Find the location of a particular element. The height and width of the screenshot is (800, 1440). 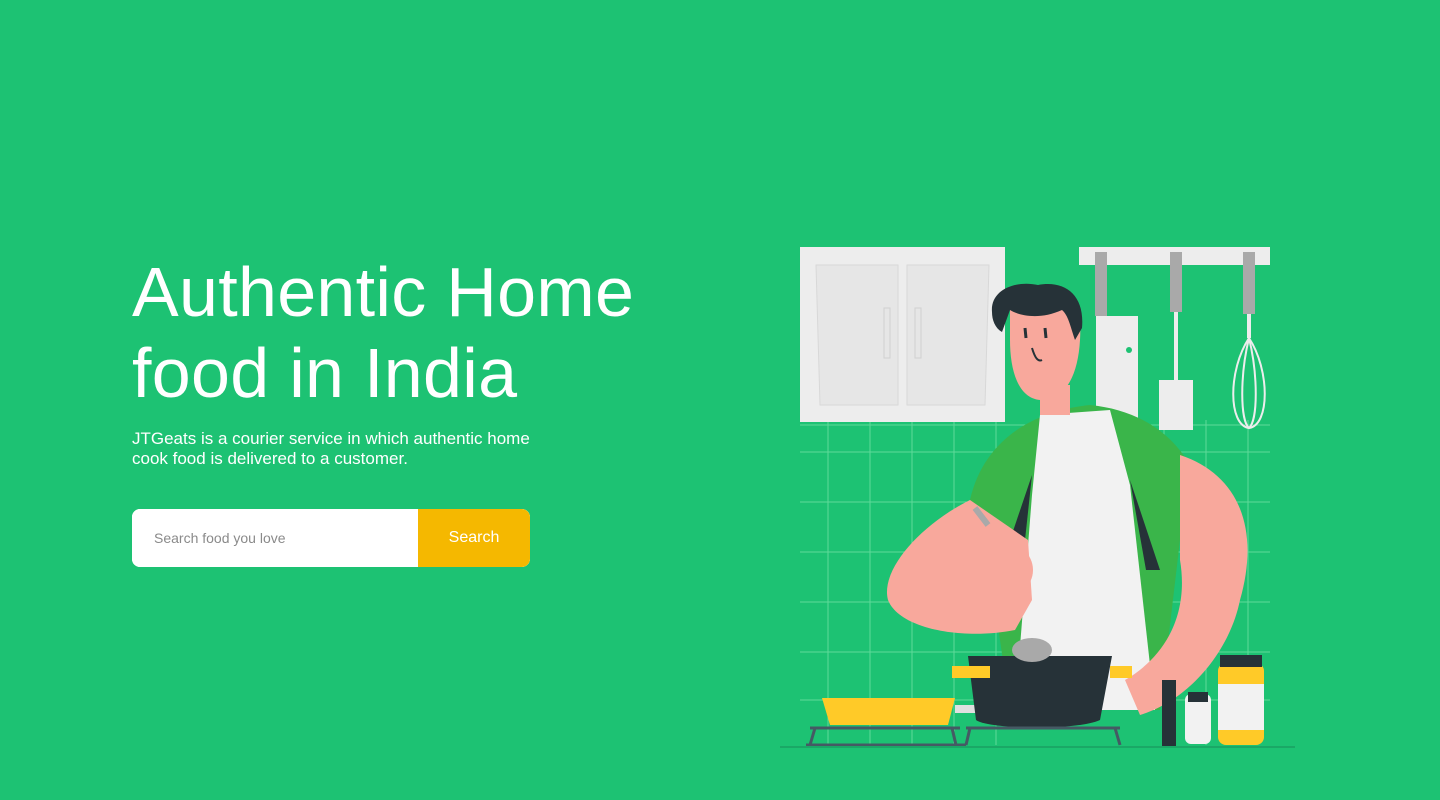

search-button: Search is located at coordinates (474, 538).